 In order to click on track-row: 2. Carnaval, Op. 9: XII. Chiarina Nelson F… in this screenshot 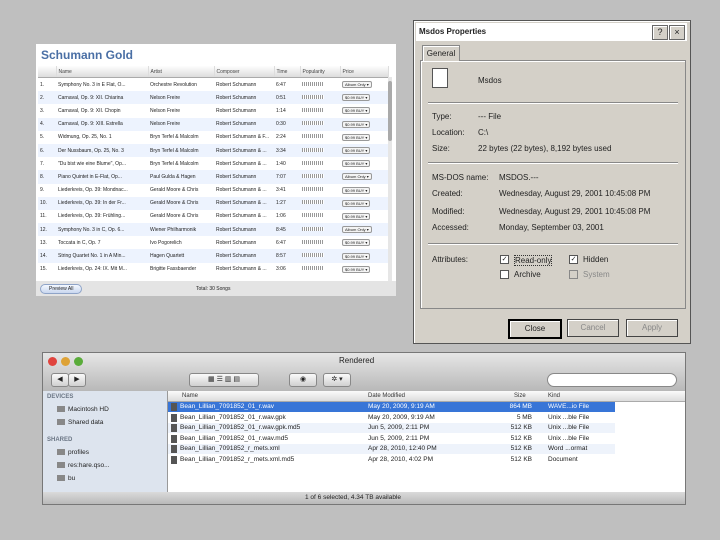, I will do `click(213, 98)`.